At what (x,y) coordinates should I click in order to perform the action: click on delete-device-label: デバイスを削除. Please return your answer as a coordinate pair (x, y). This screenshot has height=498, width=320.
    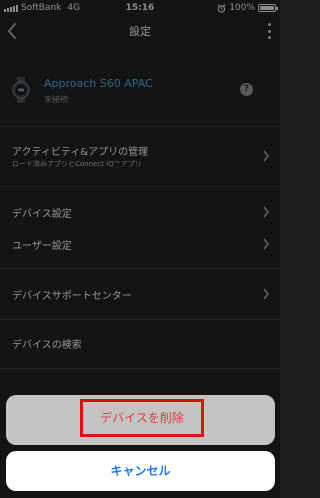
    Looking at the image, I should click on (142, 418).